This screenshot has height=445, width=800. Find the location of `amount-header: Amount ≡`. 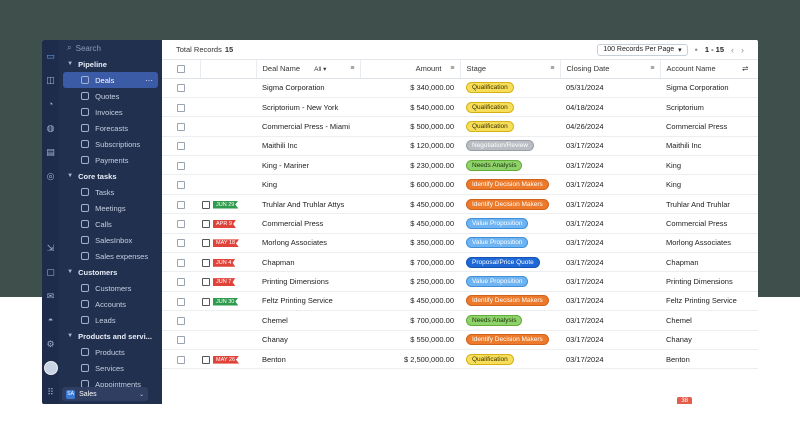

amount-header: Amount ≡ is located at coordinates (410, 69).